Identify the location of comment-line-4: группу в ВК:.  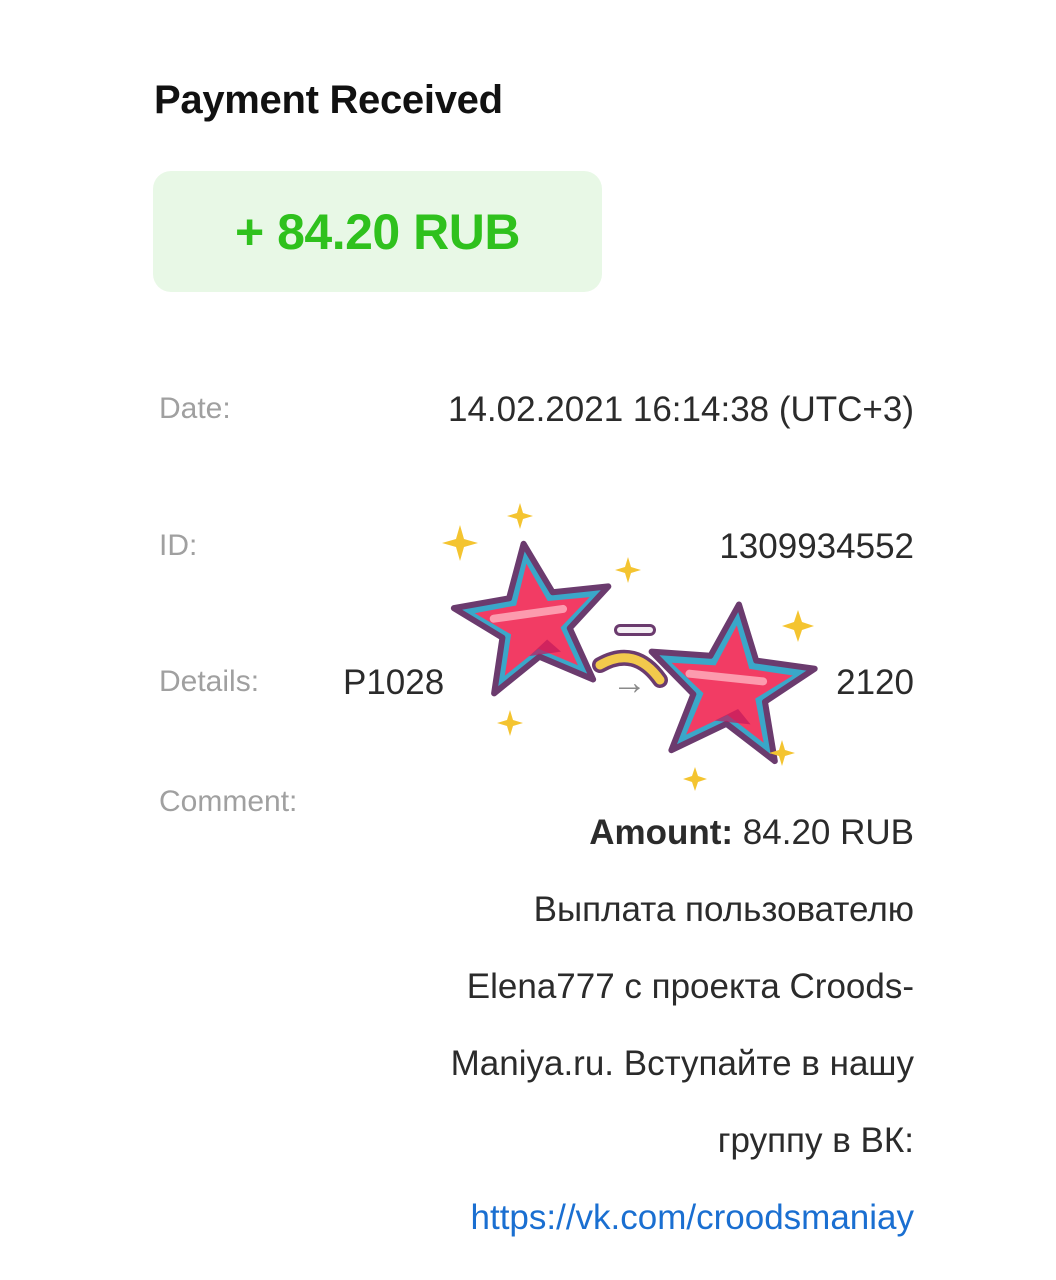
(815, 1140).